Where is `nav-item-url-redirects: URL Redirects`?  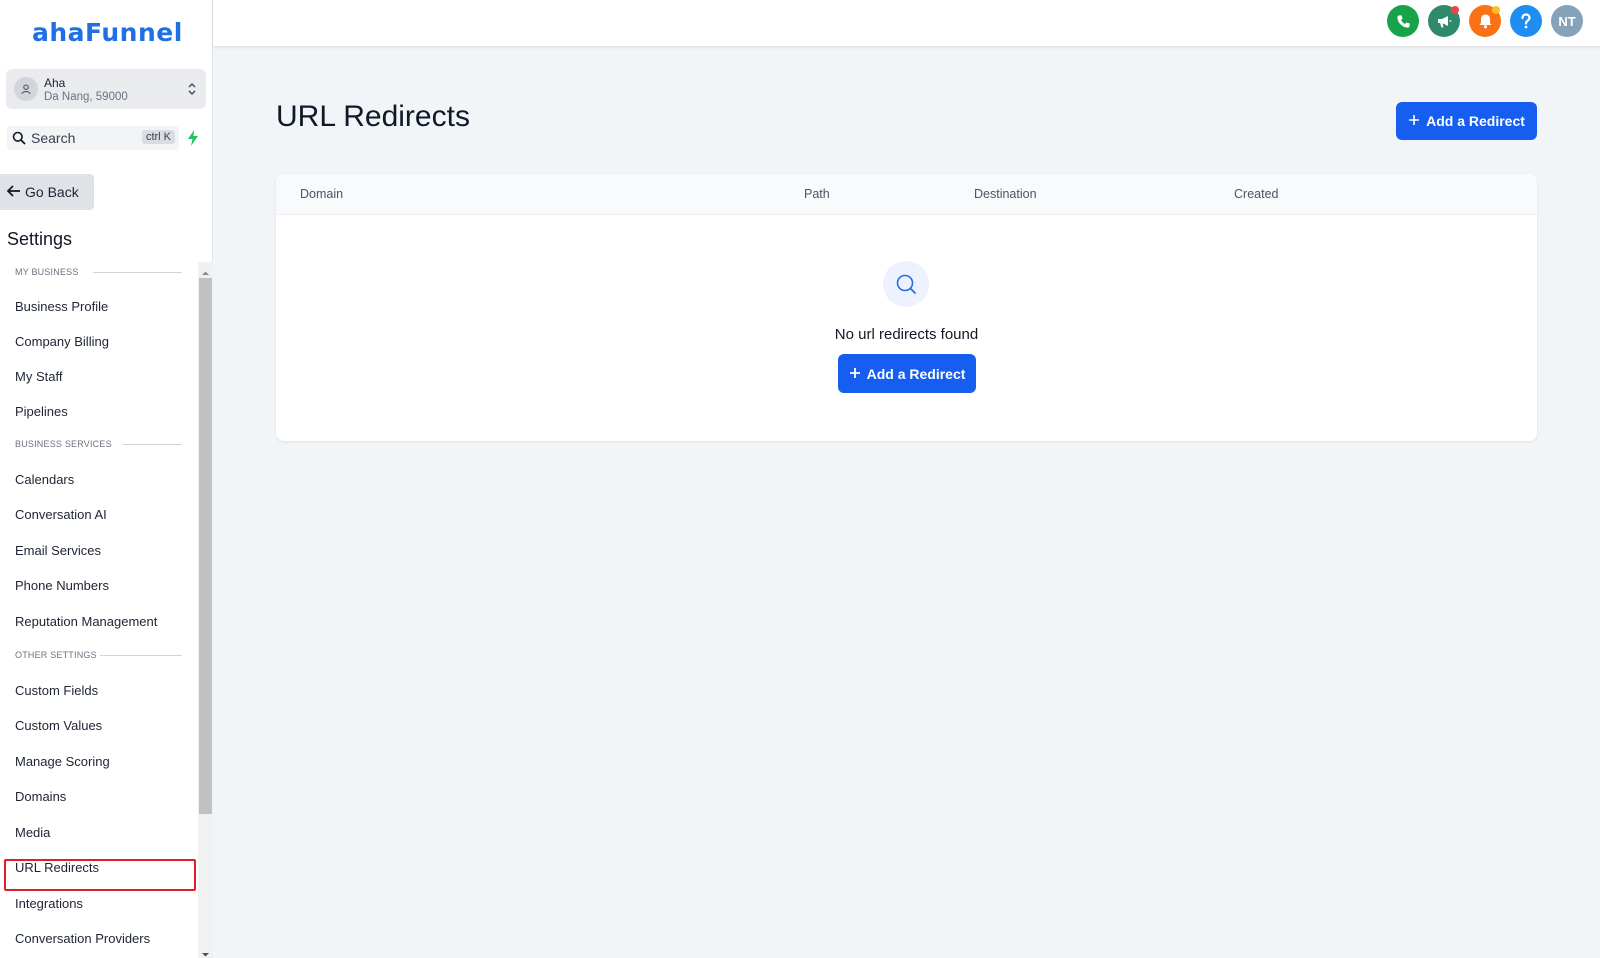 nav-item-url-redirects: URL Redirects is located at coordinates (57, 867).